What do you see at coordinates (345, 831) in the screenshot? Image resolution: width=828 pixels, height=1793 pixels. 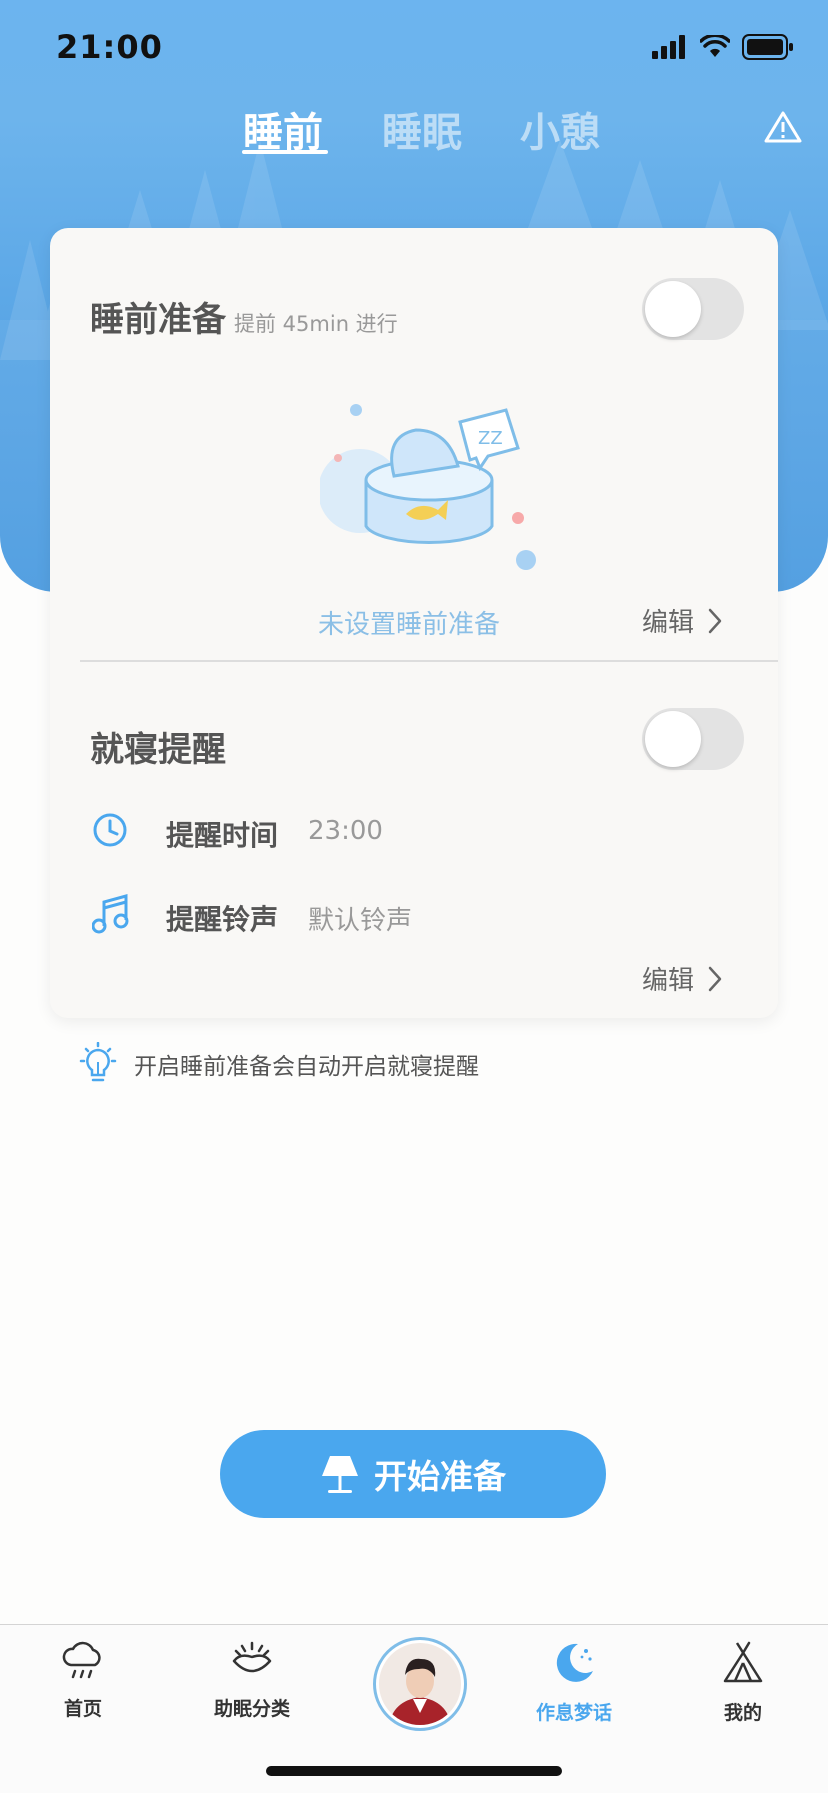 I see `reminder-time-value: 23:00` at bounding box center [345, 831].